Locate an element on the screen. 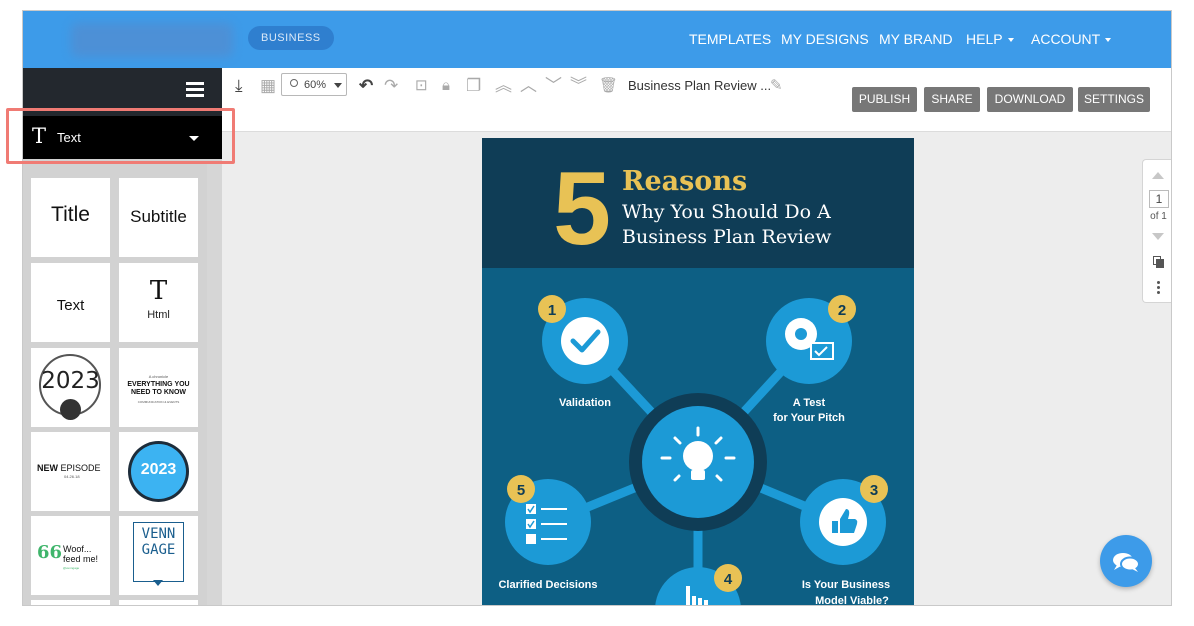  infographic-heading: Reasons is located at coordinates (684, 181).